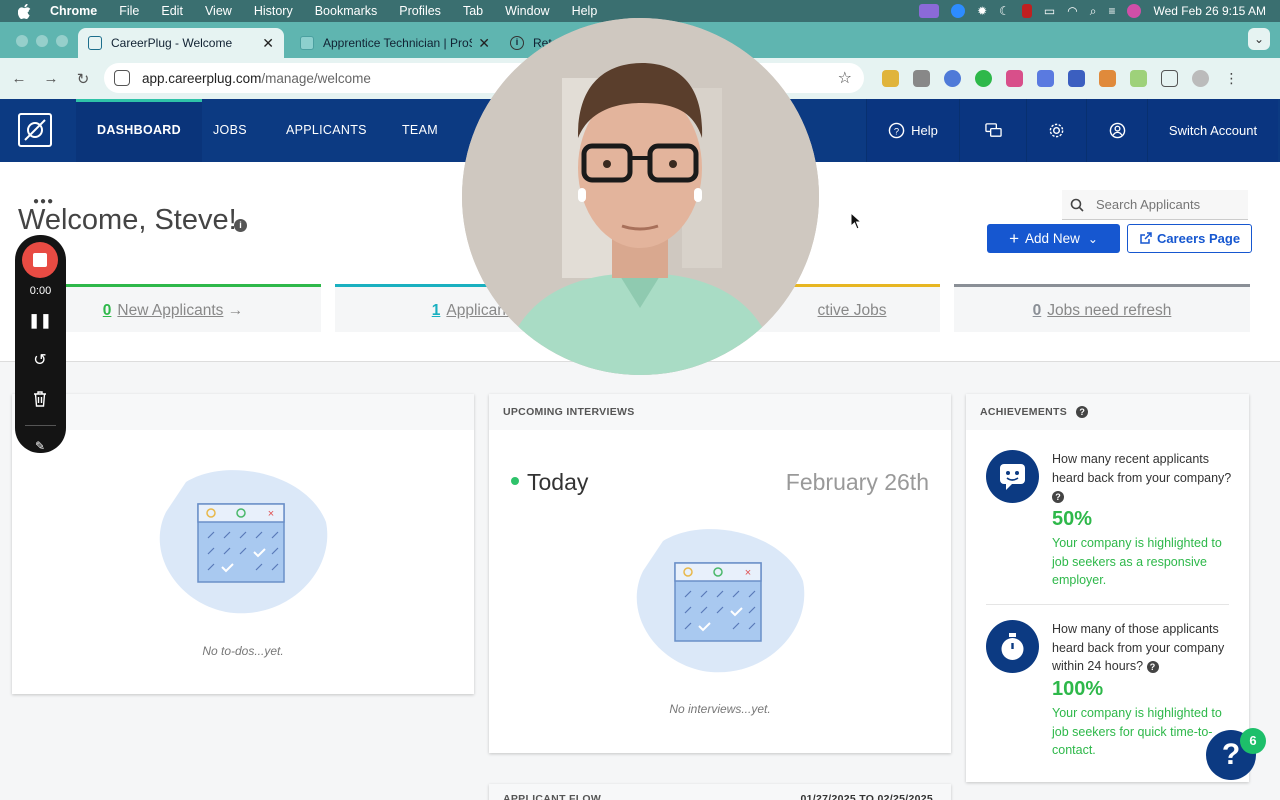 Image resolution: width=1280 pixels, height=800 pixels. Describe the element at coordinates (139, 130) in the screenshot. I see `nav-dashboard: DASHBOARD` at that location.